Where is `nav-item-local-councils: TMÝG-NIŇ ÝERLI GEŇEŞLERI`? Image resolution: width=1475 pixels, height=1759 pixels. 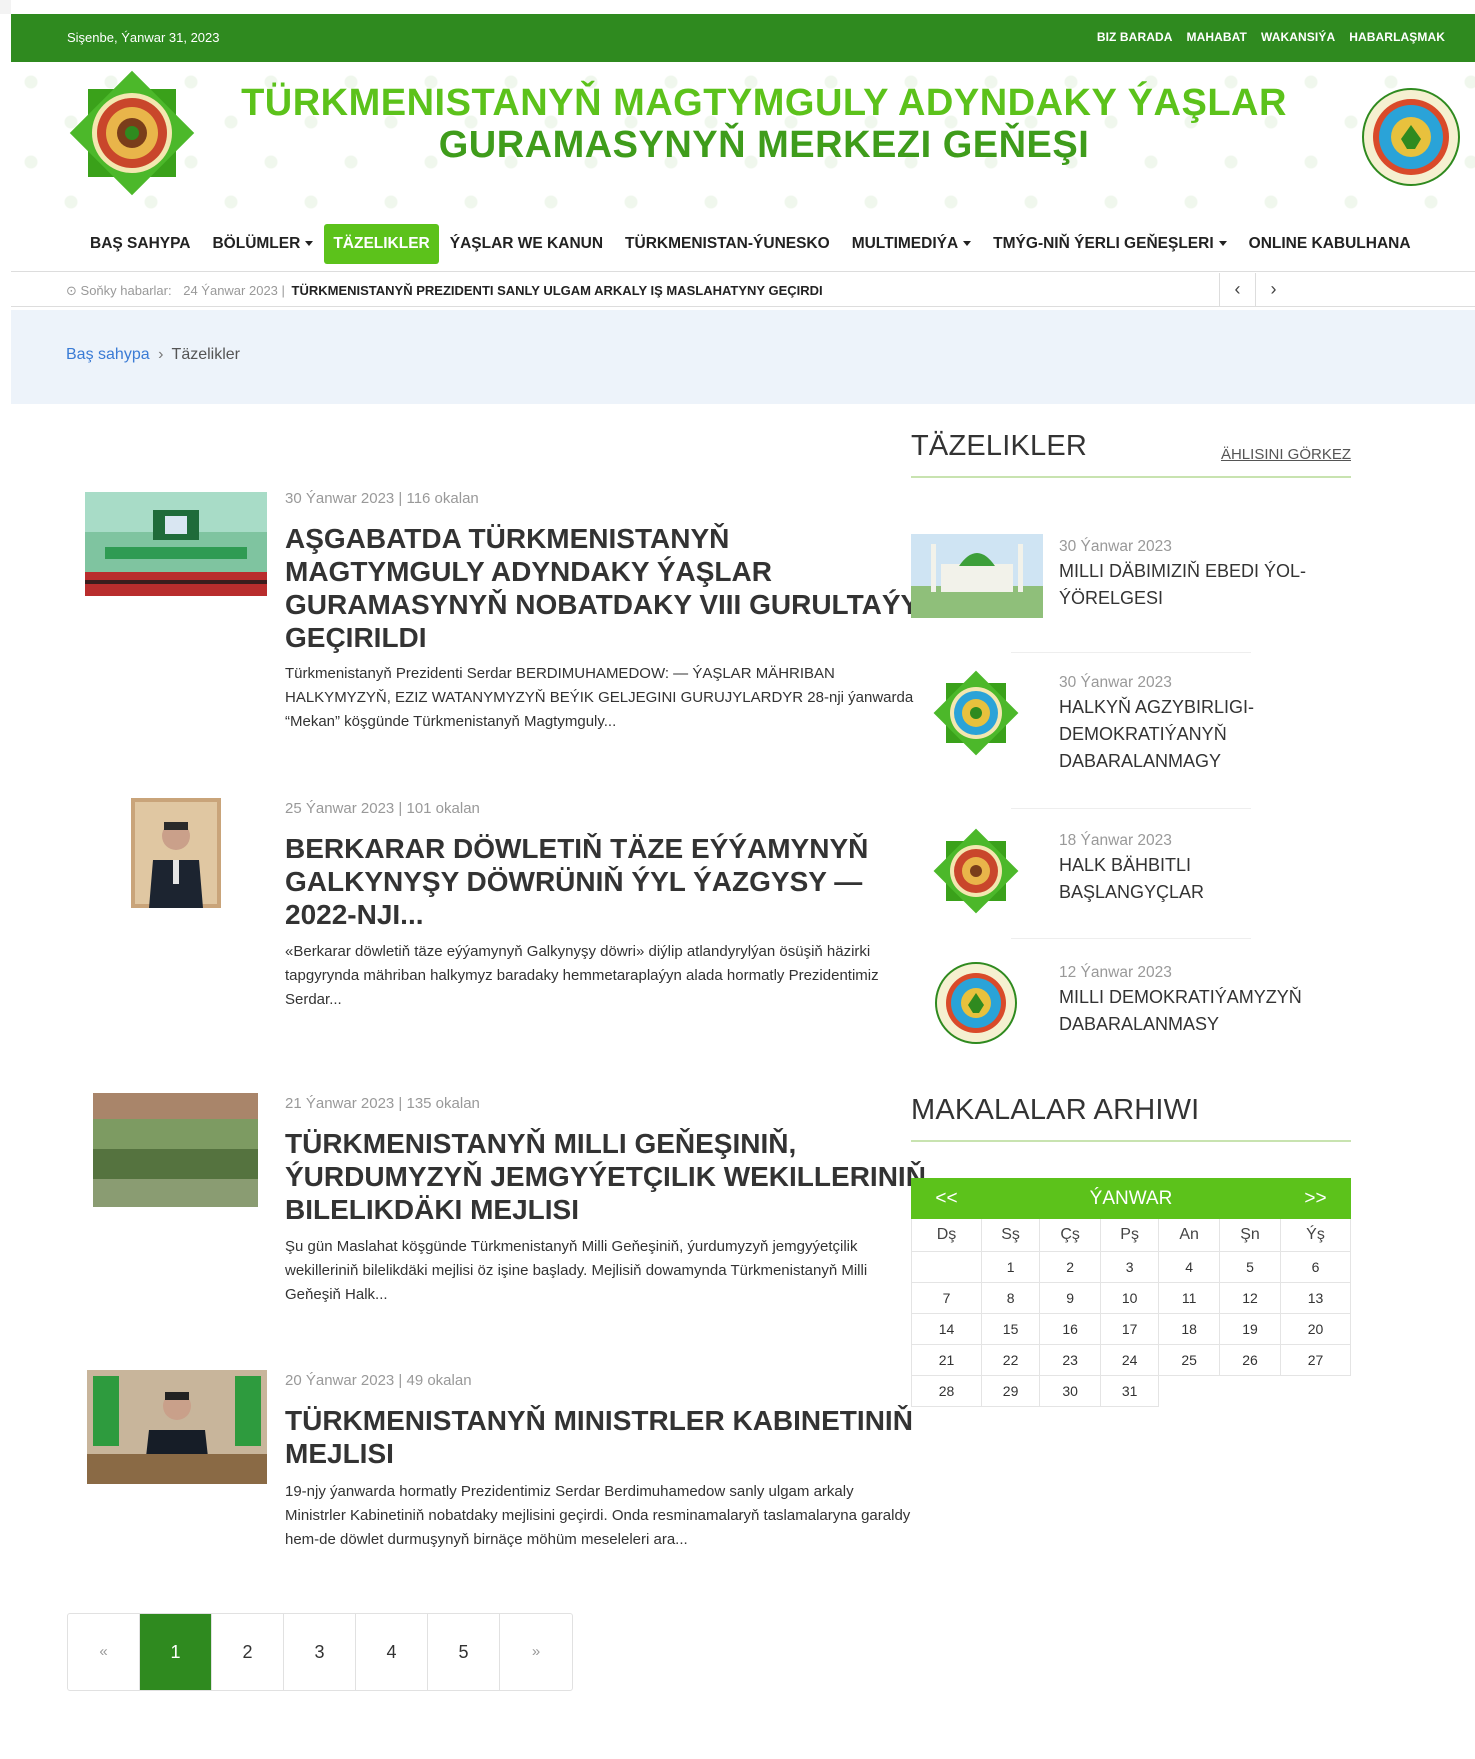
nav-item-local-councils: TMÝG-NIŇ ÝERLI GEŇEŞLERI is located at coordinates (1109, 244).